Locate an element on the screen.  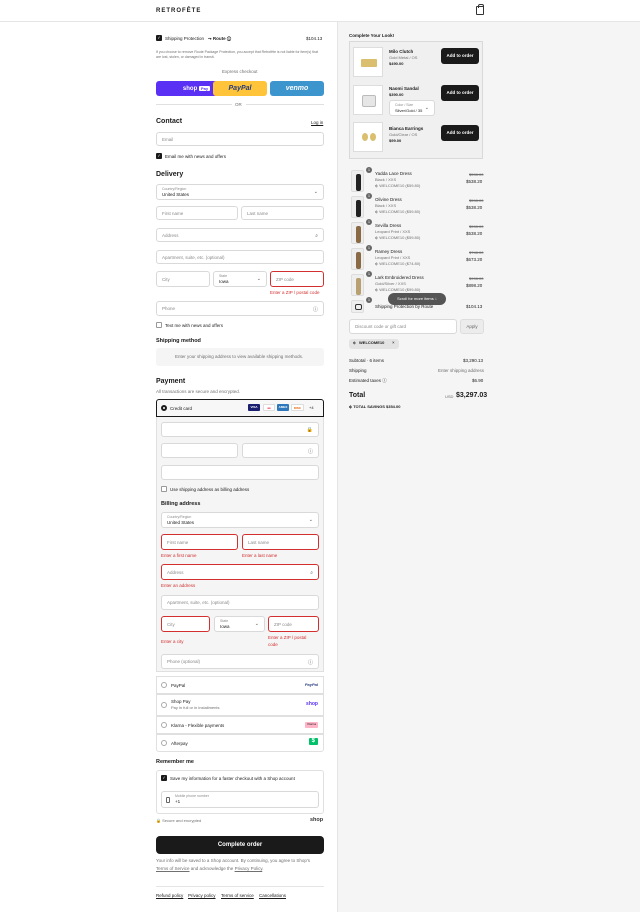
footer-link-privacy: Privacy policy is located at coordinates (202, 895).